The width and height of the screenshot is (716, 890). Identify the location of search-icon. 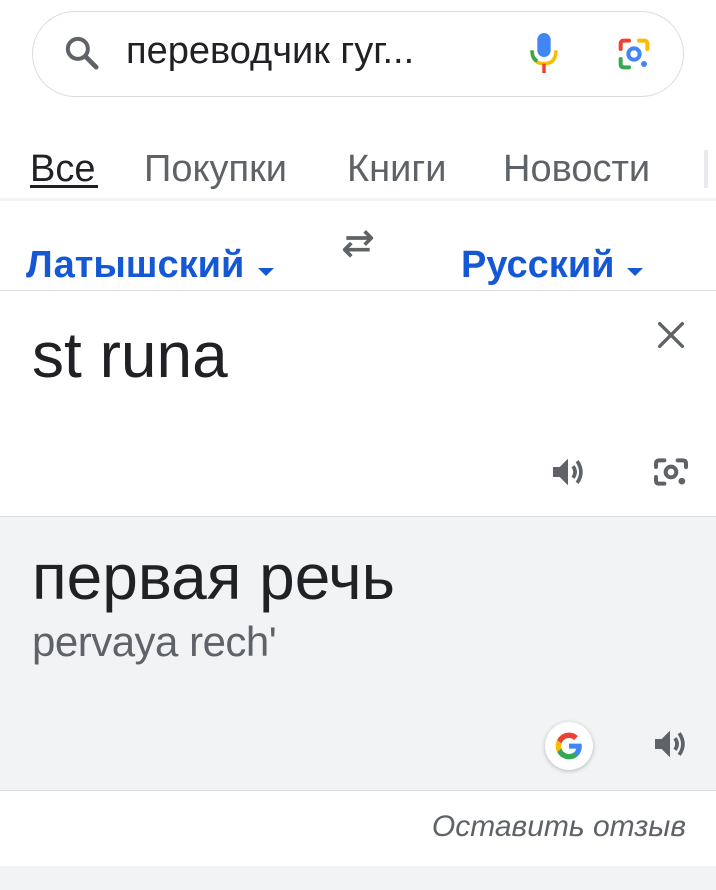
(82, 53).